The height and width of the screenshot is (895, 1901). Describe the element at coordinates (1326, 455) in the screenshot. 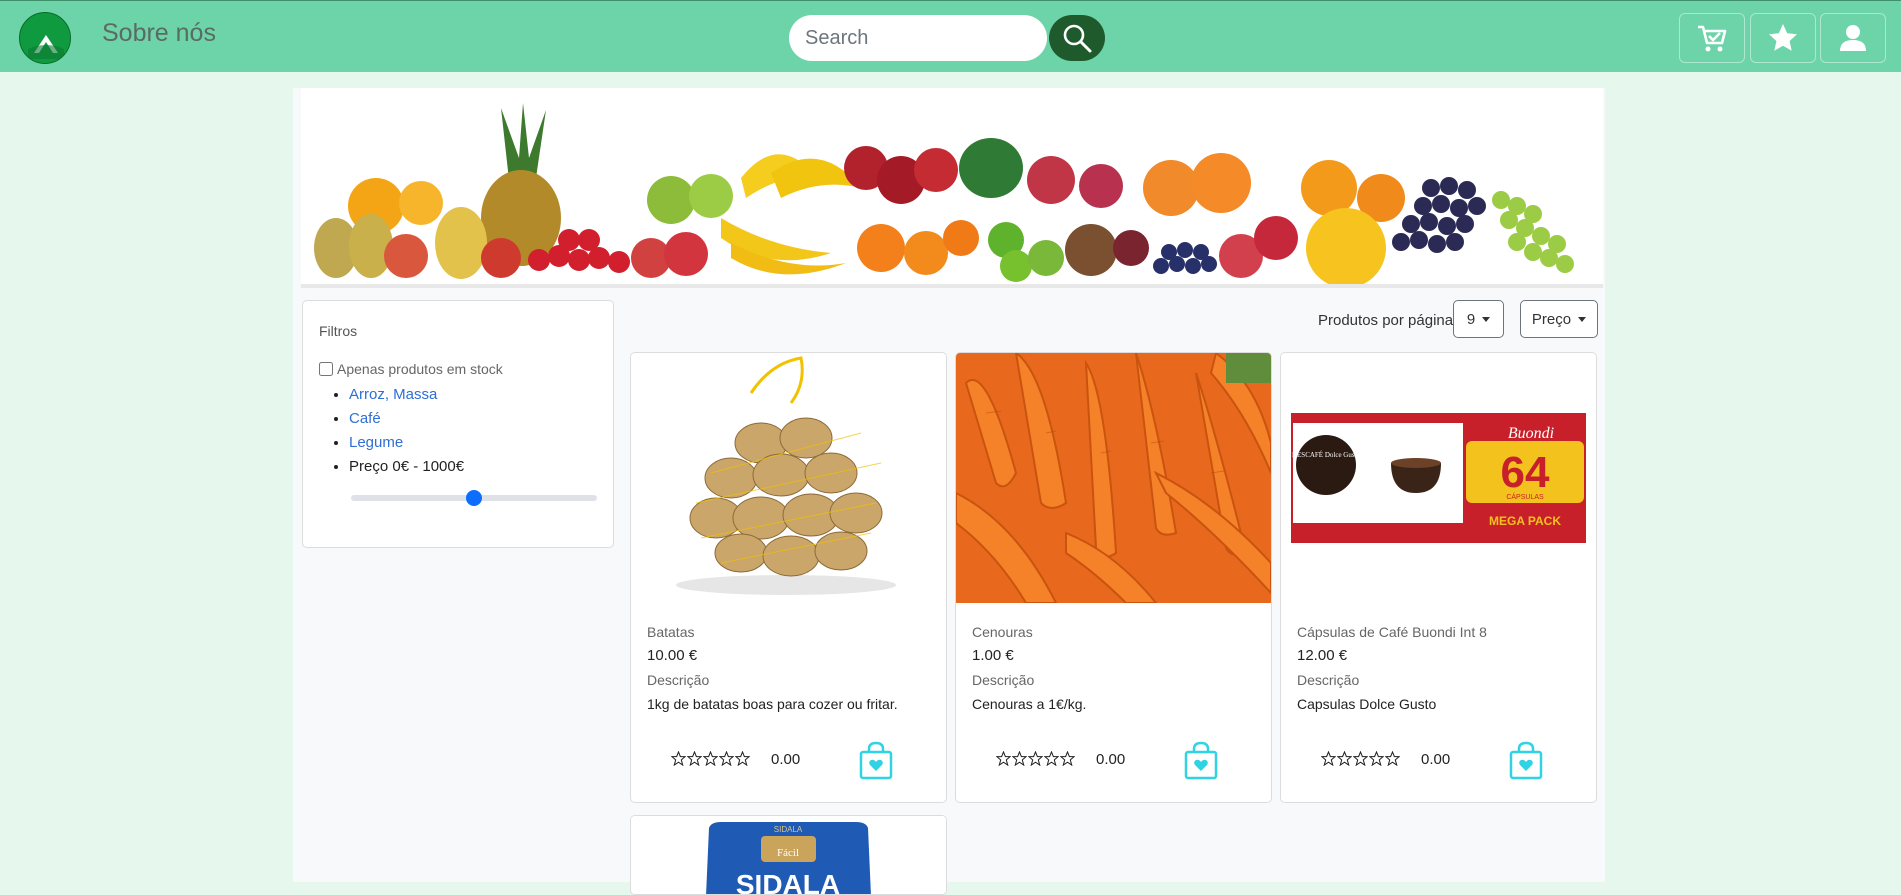

I see `image-brand: NESCAFÉ Dolce Gusto` at that location.